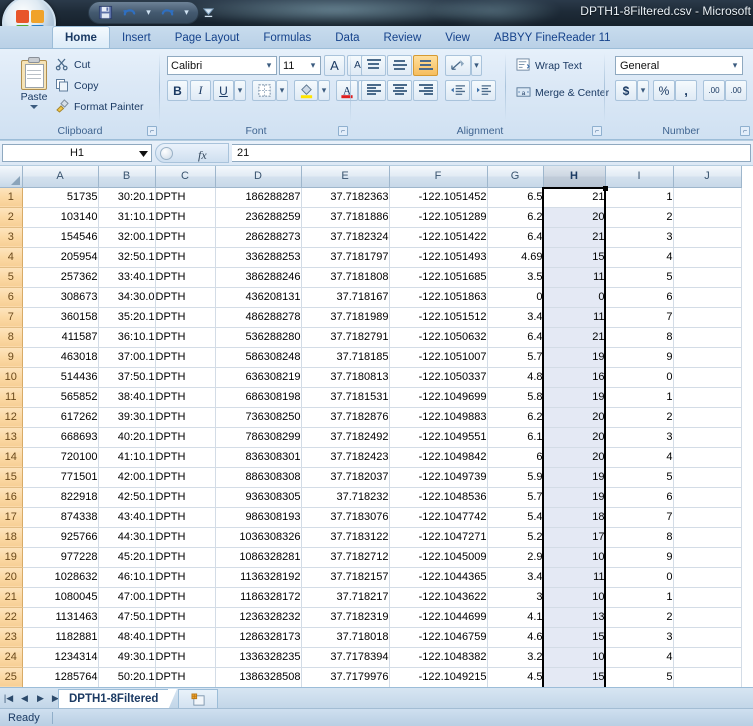 This screenshot has width=753, height=726. I want to click on cell-D7: 486288278, so click(258, 317).